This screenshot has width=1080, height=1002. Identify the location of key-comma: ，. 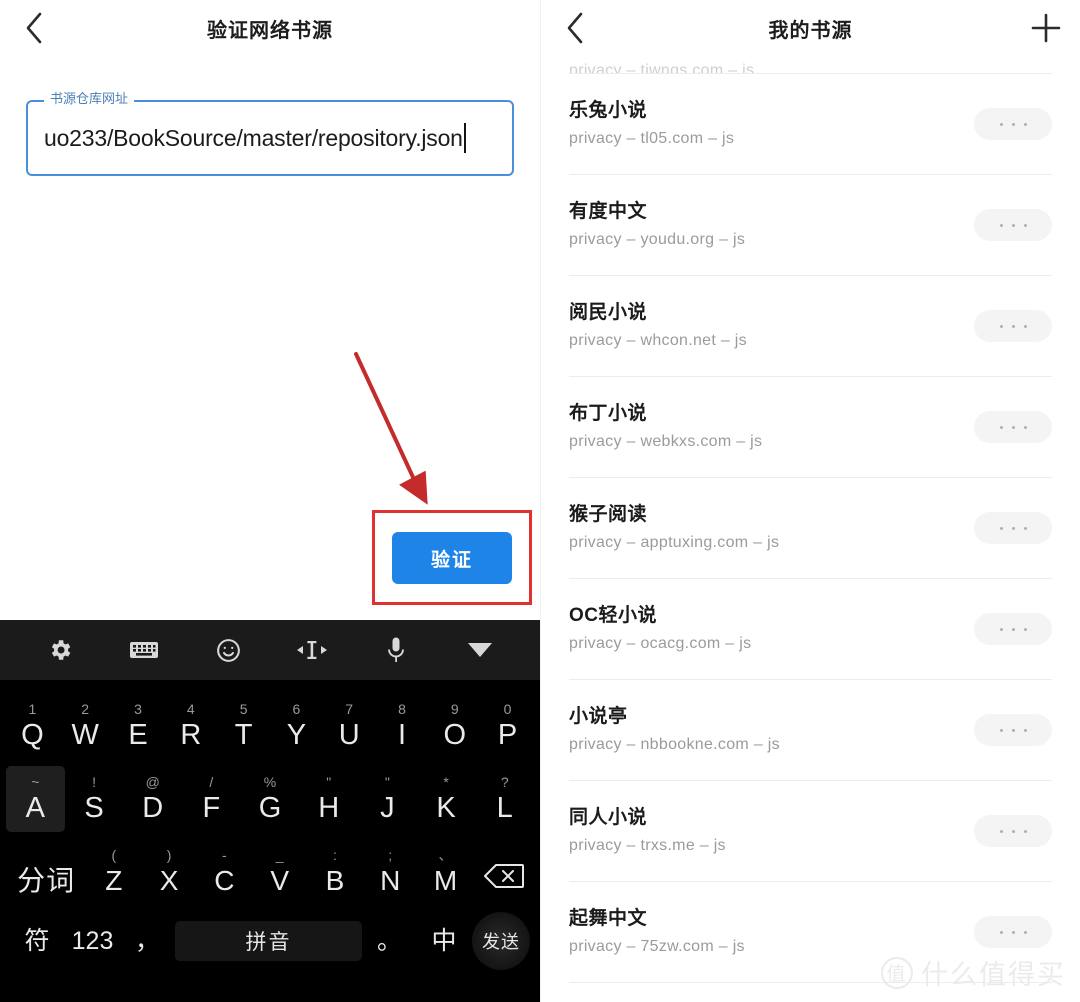
(147, 941).